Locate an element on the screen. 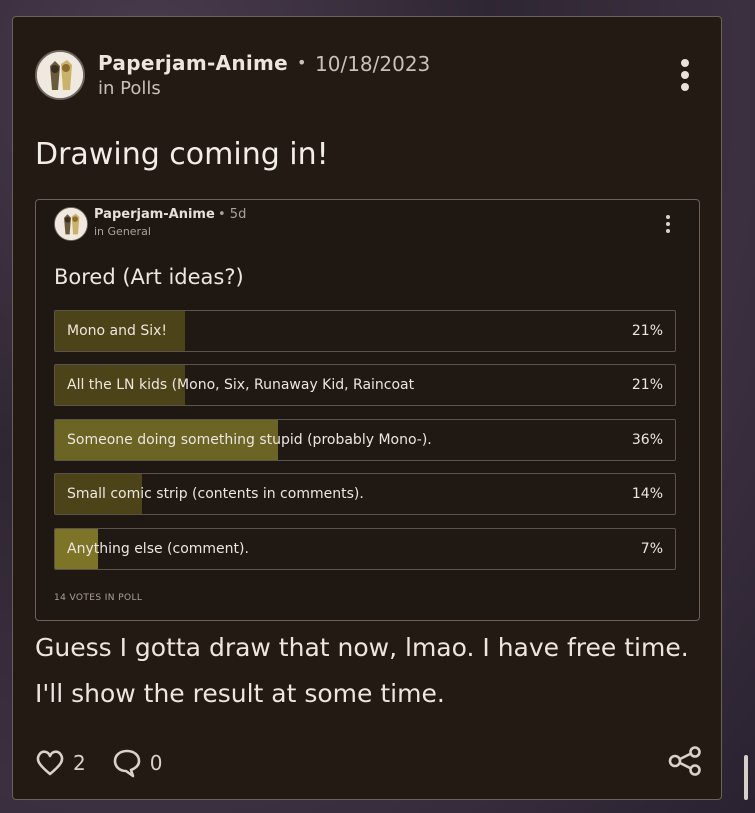 The width and height of the screenshot is (755, 813). poll-option-percent: 14% is located at coordinates (647, 494).